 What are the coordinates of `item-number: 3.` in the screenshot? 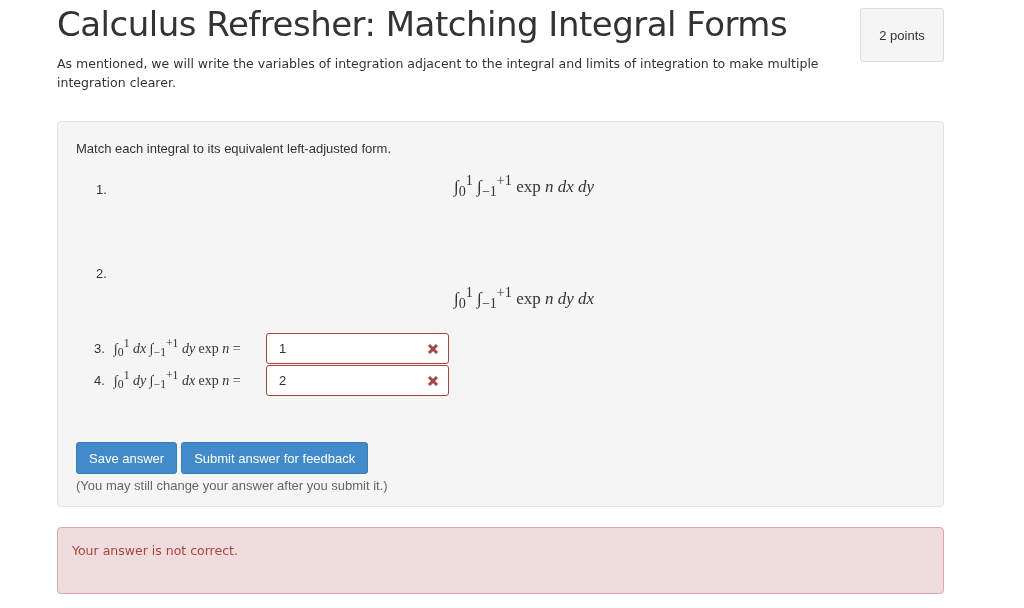 It's located at (99, 348).